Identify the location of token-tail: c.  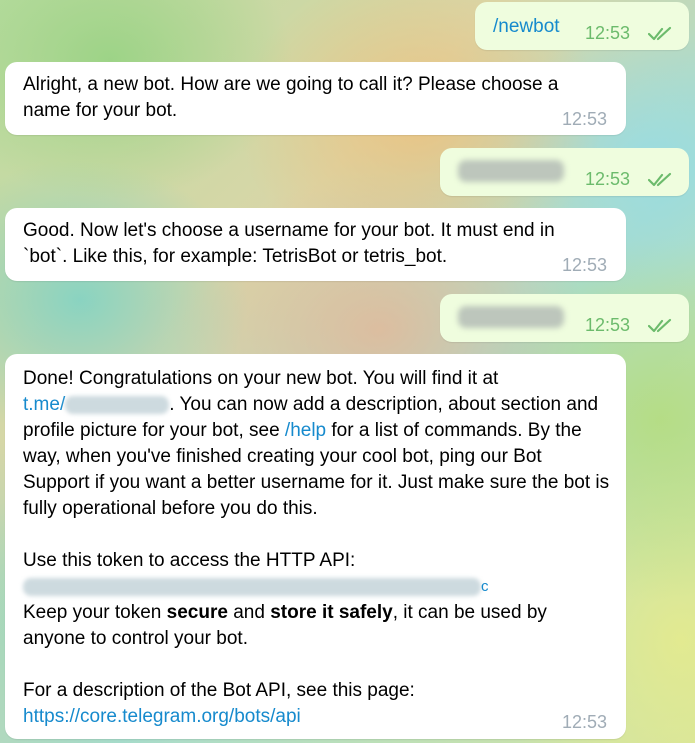
(485, 586).